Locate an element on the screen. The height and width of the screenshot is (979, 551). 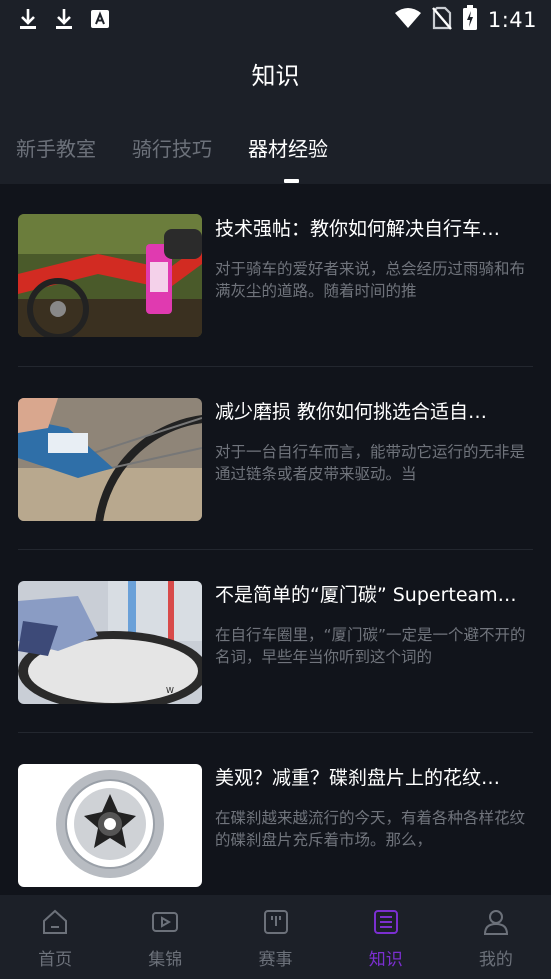
no-sim-icon is located at coordinates (441, 20).